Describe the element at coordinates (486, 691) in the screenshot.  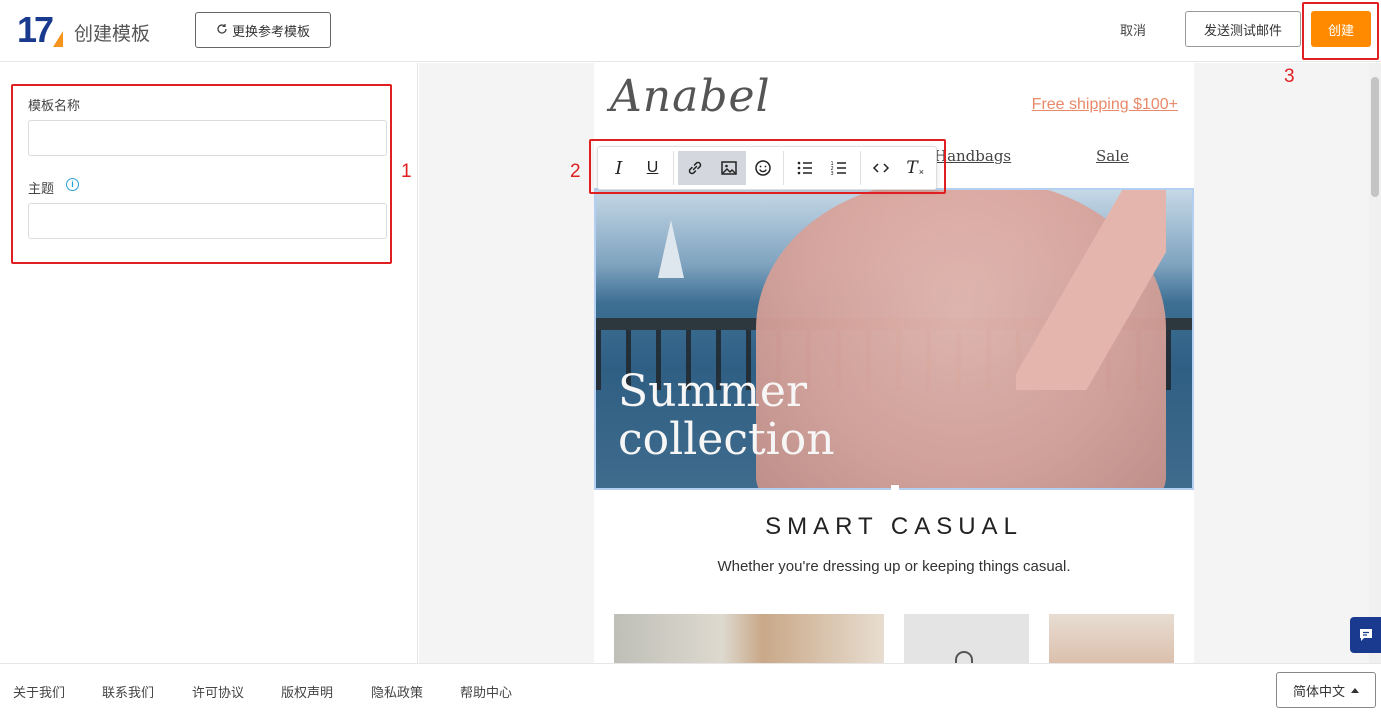
I see `footer-link-help: 帮助中心` at that location.